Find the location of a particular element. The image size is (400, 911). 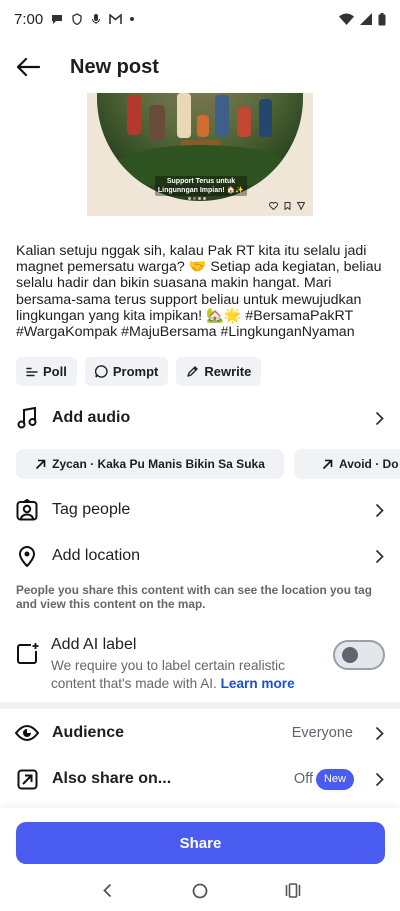

prompt-chip: Prompt is located at coordinates (126, 371).